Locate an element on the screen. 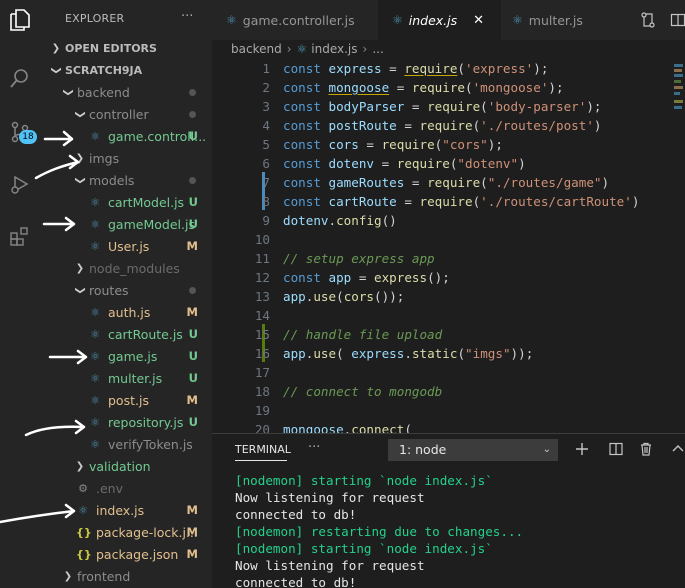  split-editor-icon is located at coordinates (676, 20).